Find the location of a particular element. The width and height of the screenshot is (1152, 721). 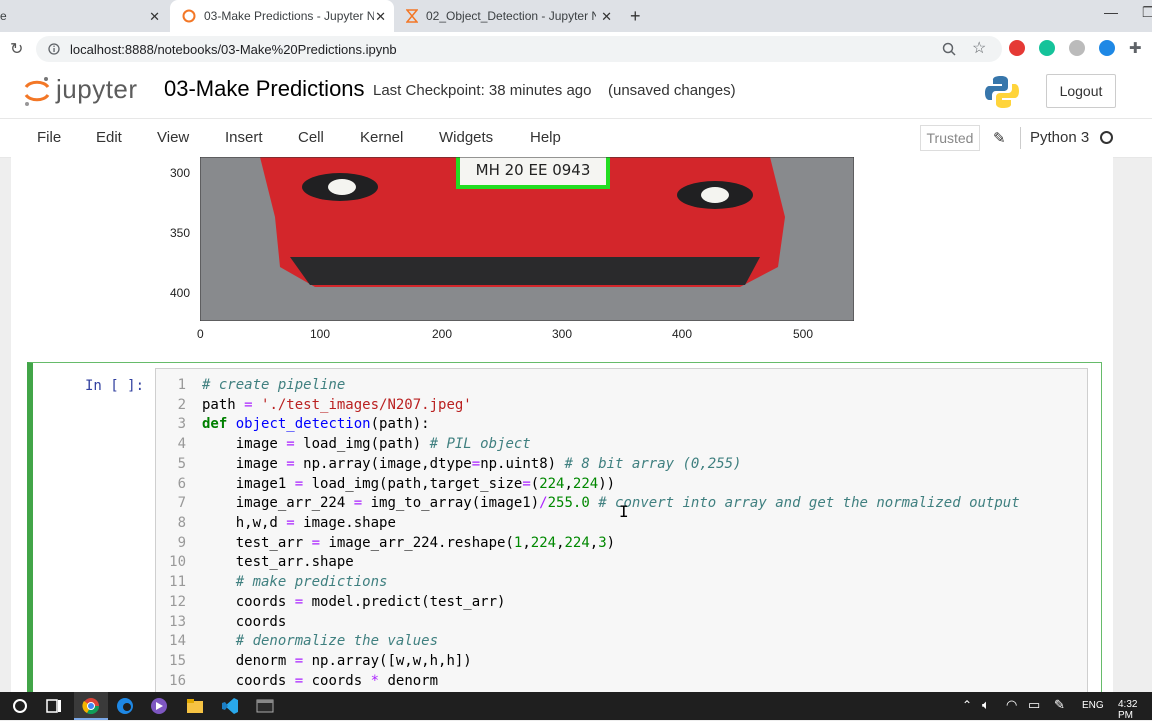

minimize-icon: — is located at coordinates (1111, 12).